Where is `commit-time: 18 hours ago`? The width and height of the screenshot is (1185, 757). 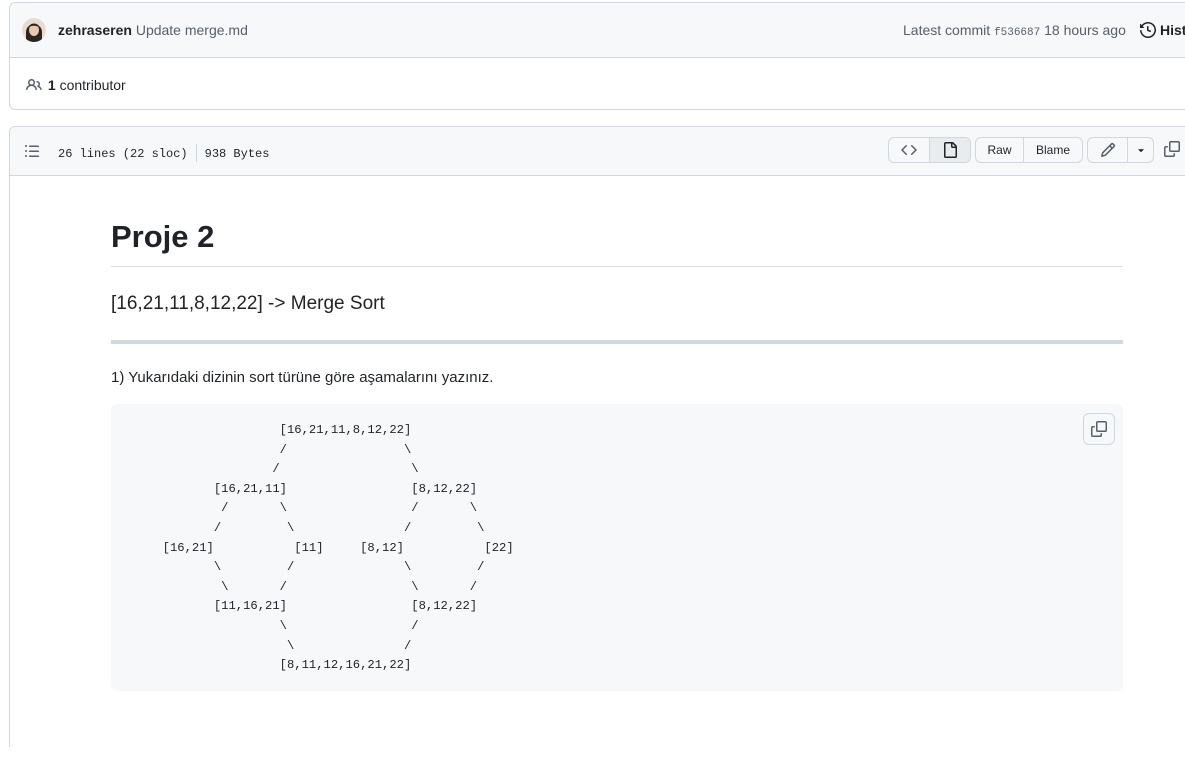 commit-time: 18 hours ago is located at coordinates (1085, 30).